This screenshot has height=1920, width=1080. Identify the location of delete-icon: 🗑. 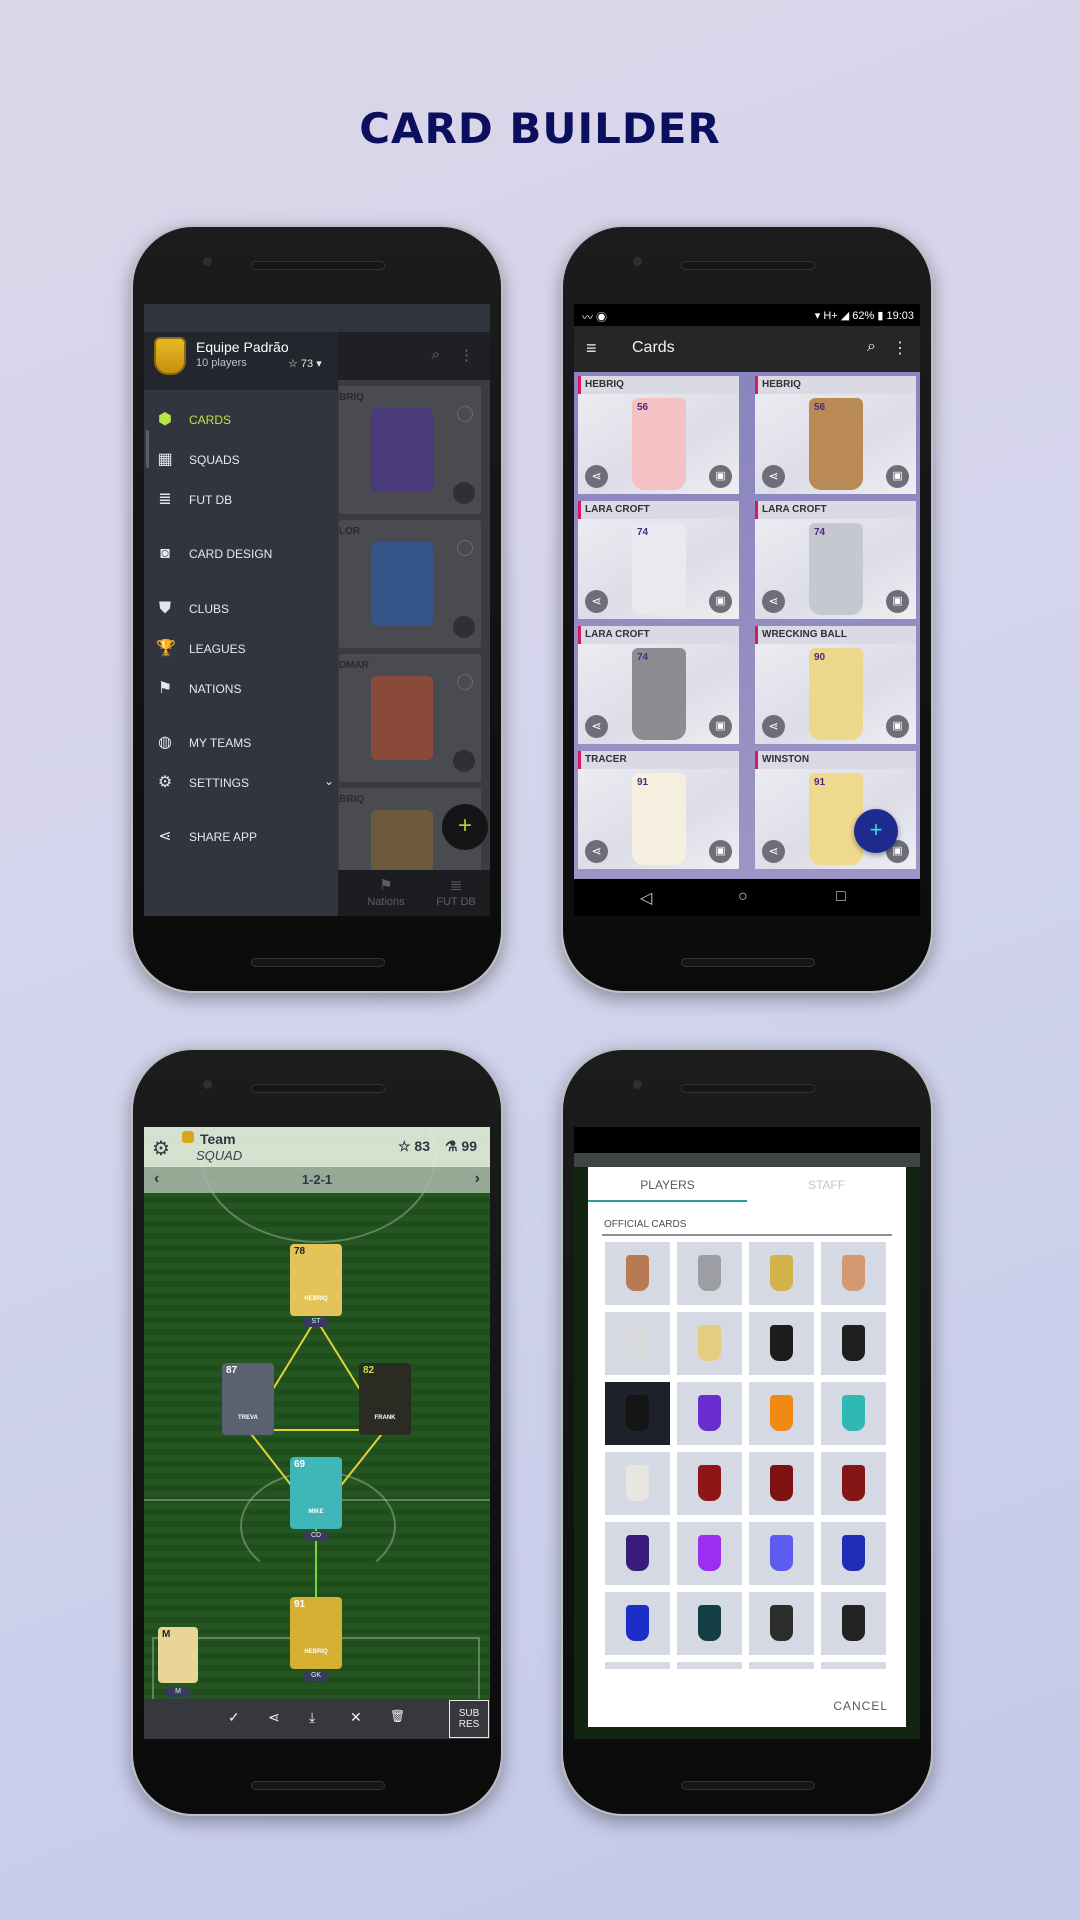
(397, 1716).